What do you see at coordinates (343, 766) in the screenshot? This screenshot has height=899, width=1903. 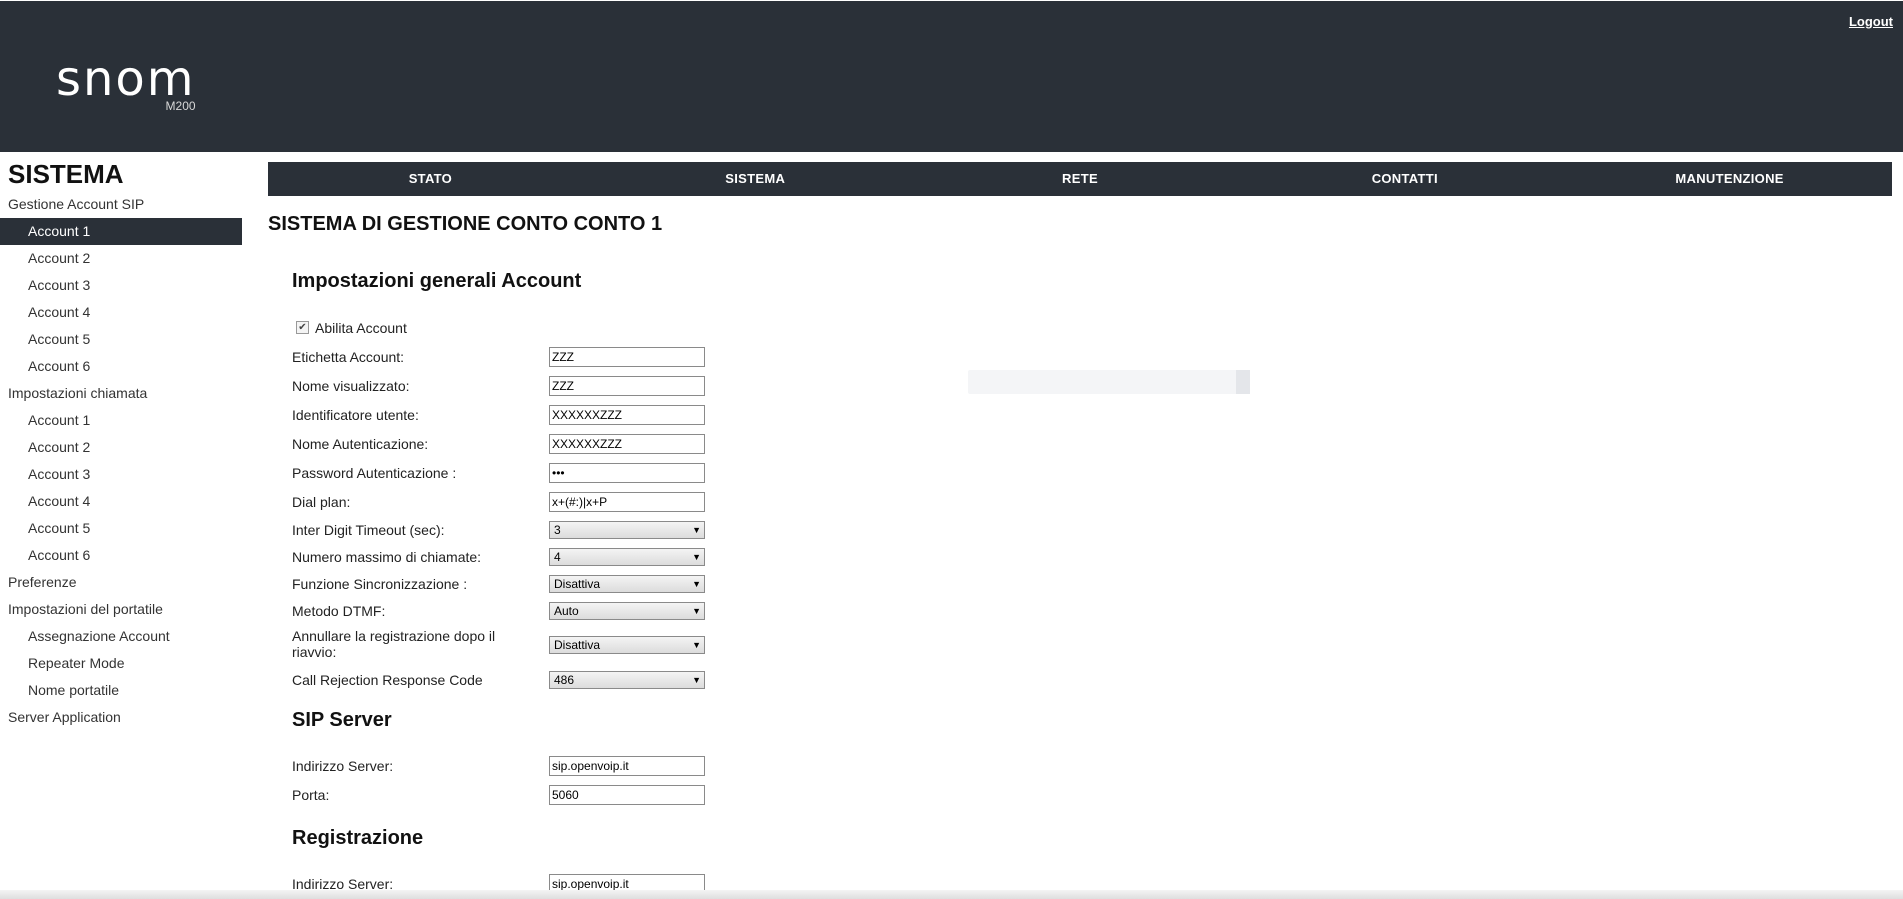 I see `sip-server-address-label: Indirizzo Server:` at bounding box center [343, 766].